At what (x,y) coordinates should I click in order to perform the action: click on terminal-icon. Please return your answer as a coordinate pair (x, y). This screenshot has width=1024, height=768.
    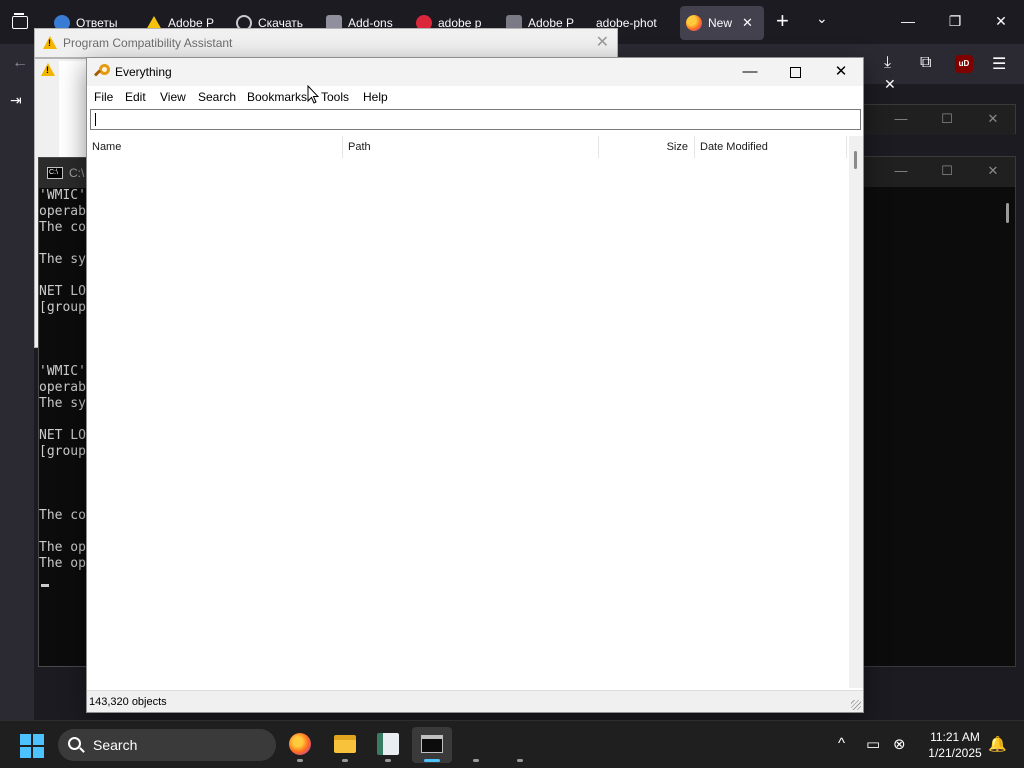
    Looking at the image, I should click on (432, 744).